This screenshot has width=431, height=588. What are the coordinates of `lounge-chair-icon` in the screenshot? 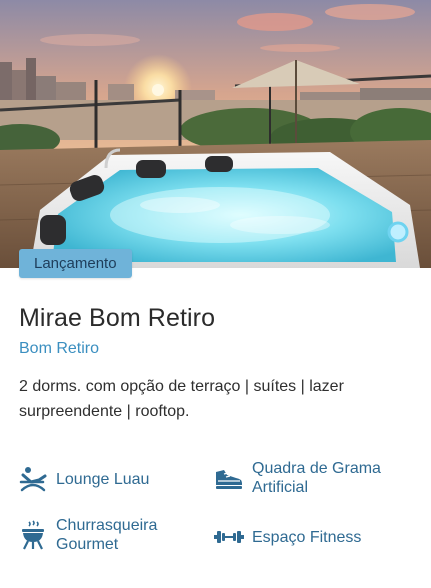 It's located at (33, 479).